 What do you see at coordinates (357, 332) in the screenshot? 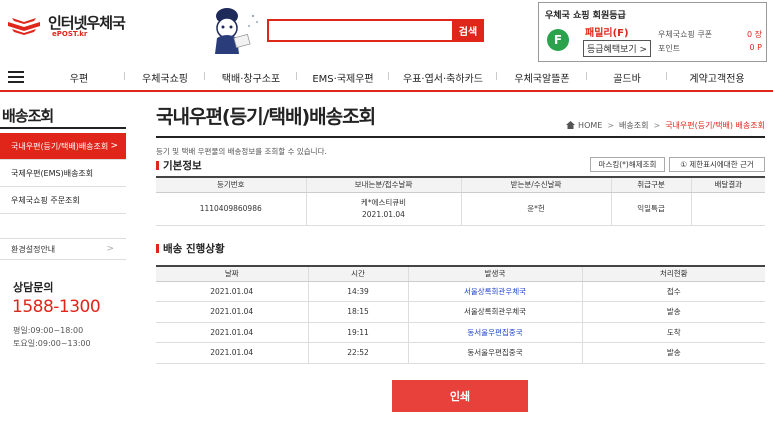
I see `event-time: 19:11` at bounding box center [357, 332].